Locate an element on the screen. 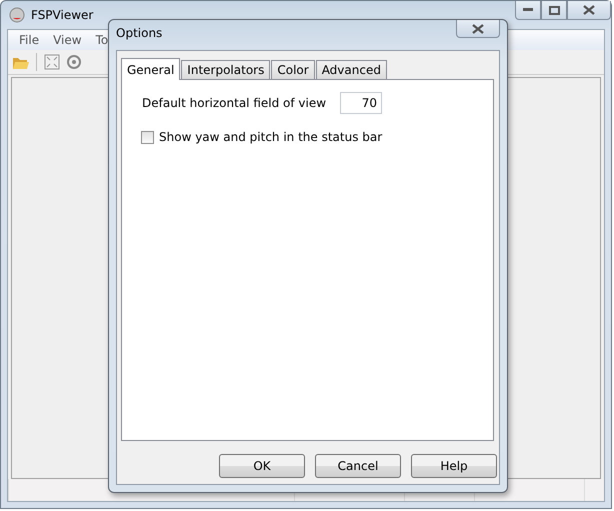 The image size is (614, 511). menu-item: File is located at coordinates (29, 40).